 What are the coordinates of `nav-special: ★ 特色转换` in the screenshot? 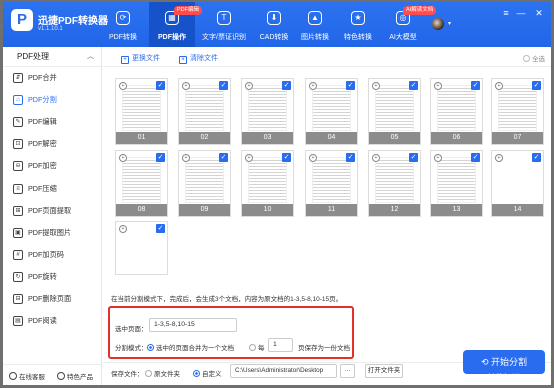 It's located at (358, 24).